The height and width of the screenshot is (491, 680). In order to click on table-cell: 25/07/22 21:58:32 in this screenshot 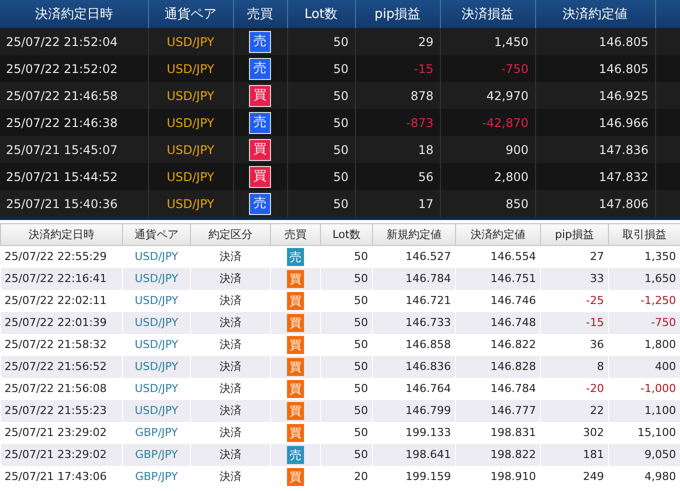, I will do `click(61, 345)`.